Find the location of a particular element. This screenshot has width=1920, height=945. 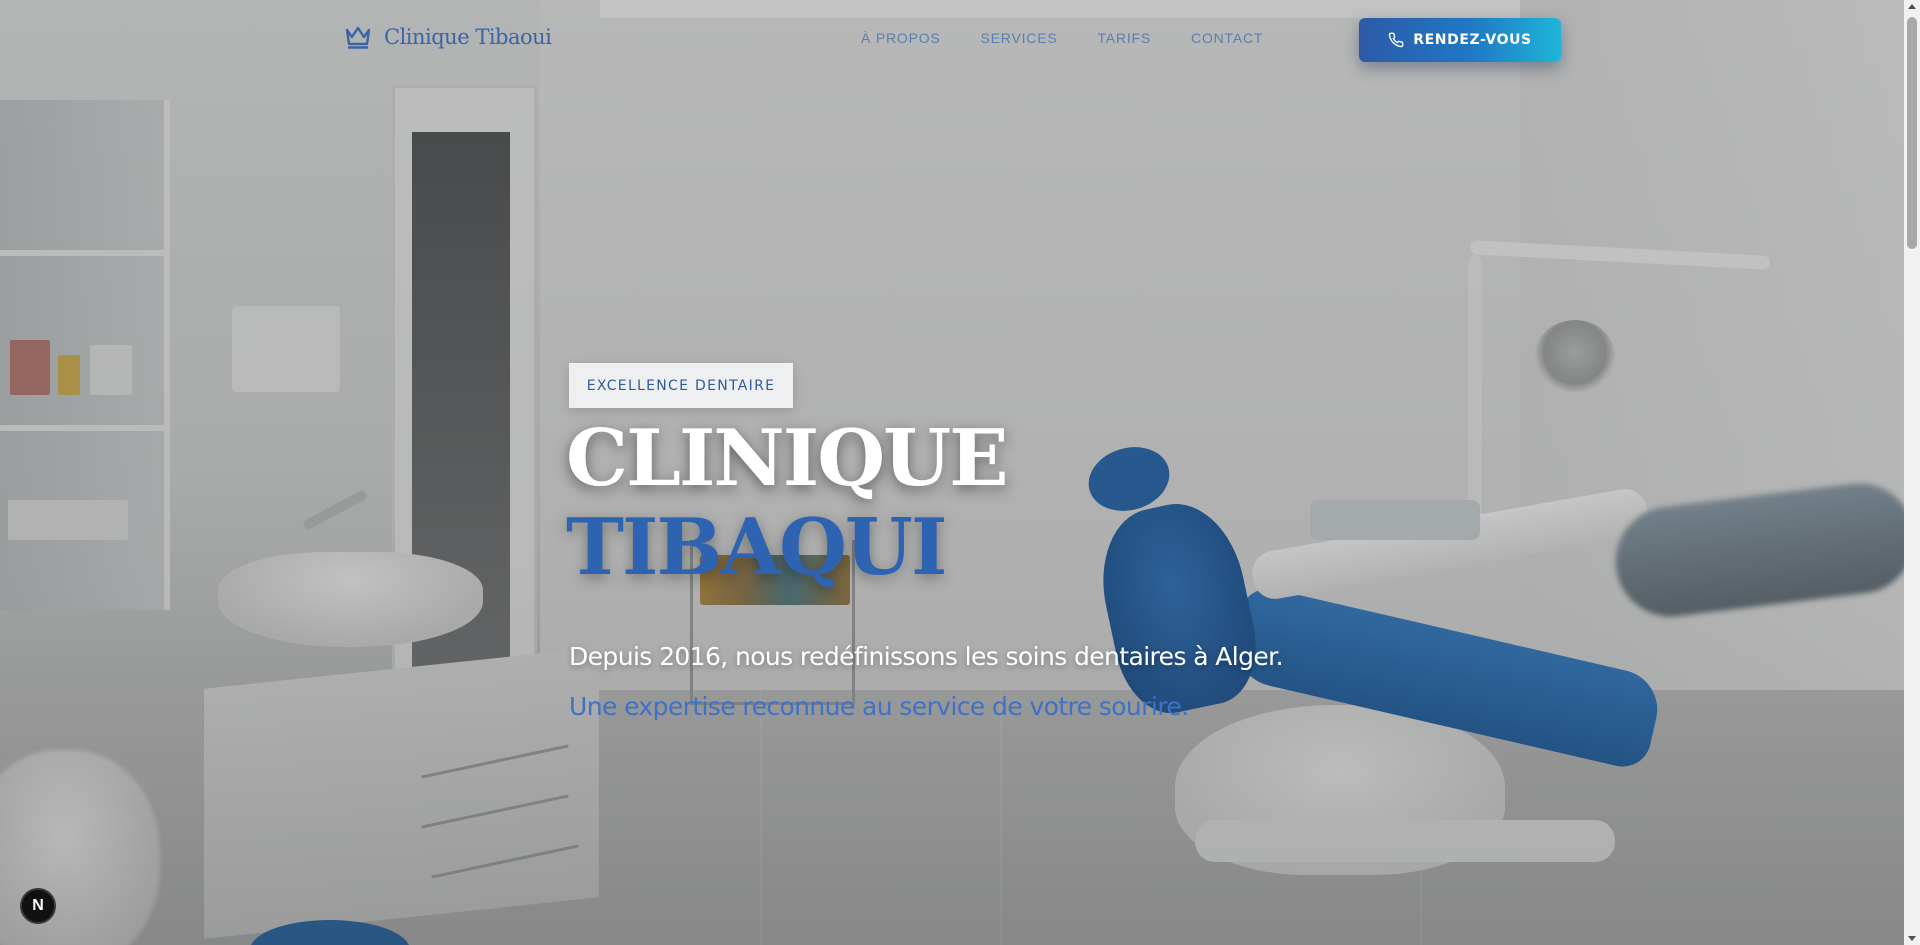

dev-tools-badge-label: N is located at coordinates (38, 905).